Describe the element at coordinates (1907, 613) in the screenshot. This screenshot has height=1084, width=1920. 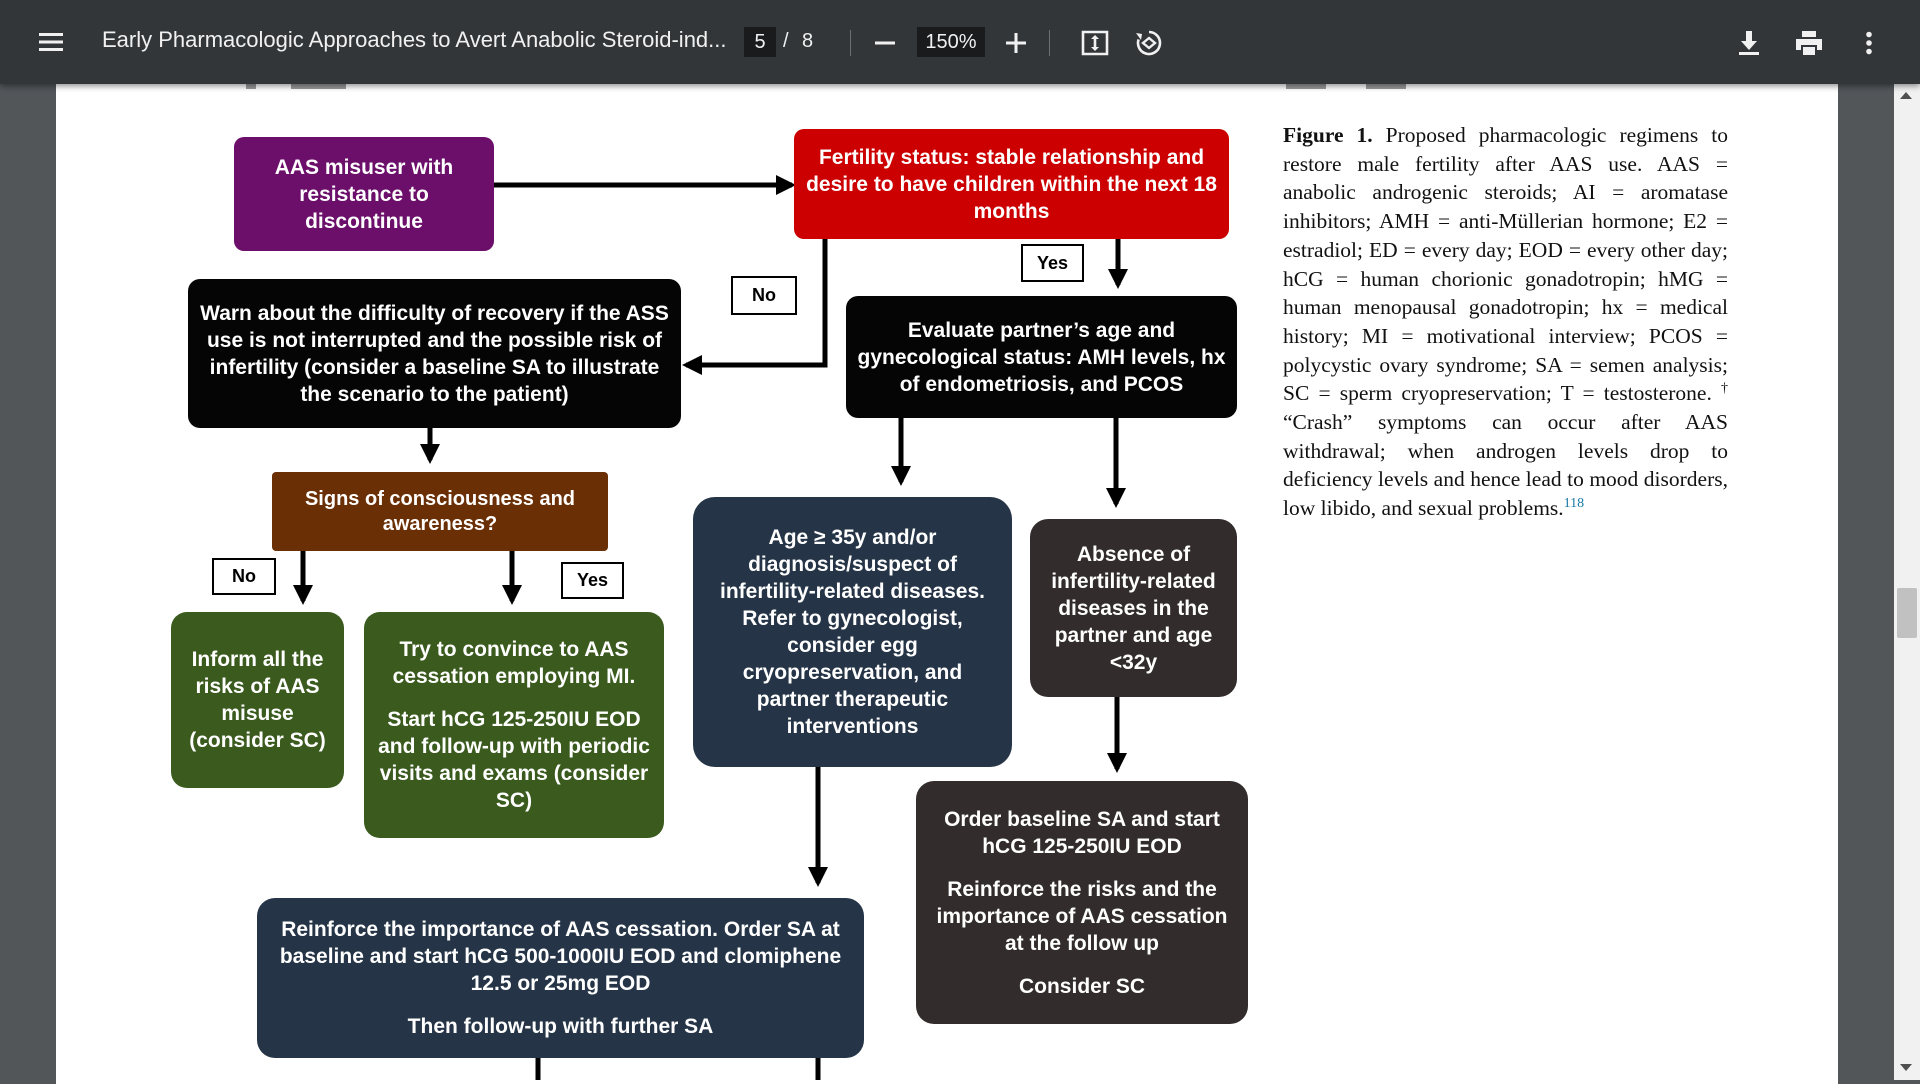
I see `scrollbar-thumb` at that location.